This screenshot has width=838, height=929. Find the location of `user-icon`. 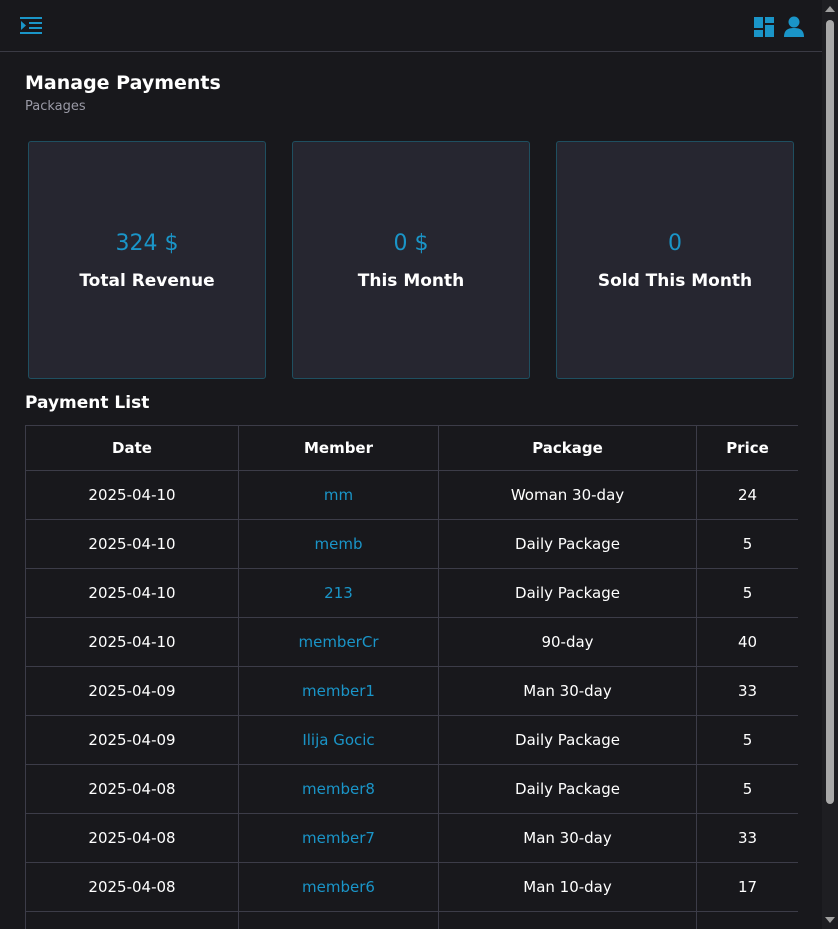

user-icon is located at coordinates (794, 27).